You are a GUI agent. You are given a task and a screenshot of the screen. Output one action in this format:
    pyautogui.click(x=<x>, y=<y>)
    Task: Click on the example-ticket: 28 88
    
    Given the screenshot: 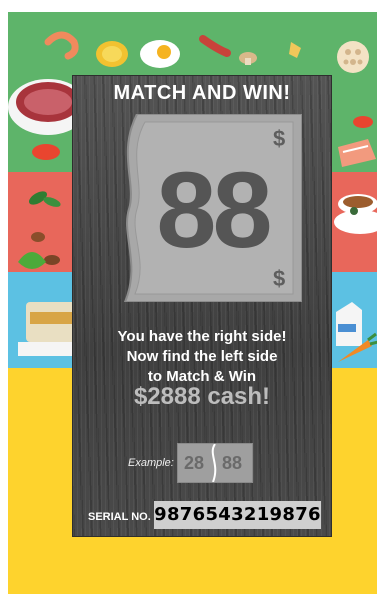 What is the action you would take?
    pyautogui.click(x=215, y=463)
    